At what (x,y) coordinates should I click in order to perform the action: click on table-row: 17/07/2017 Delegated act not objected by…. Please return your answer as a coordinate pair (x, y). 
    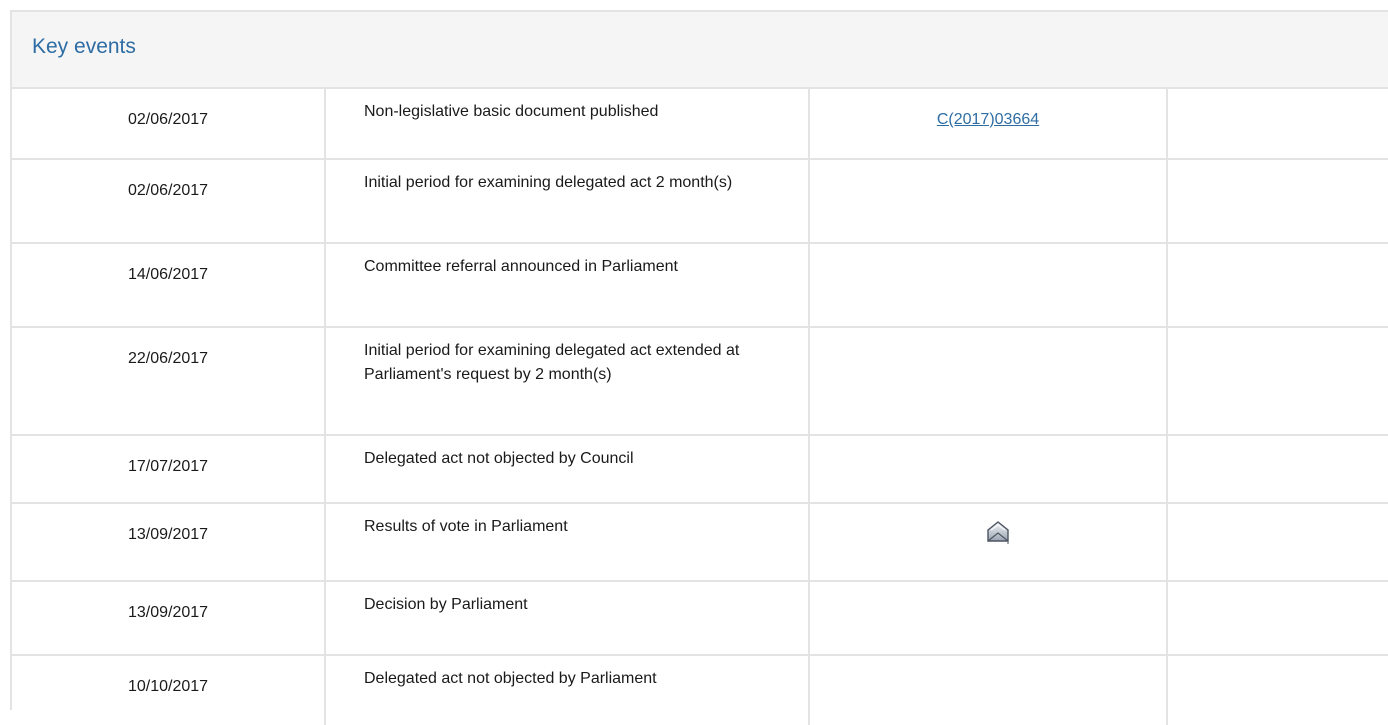
    Looking at the image, I should click on (700, 469).